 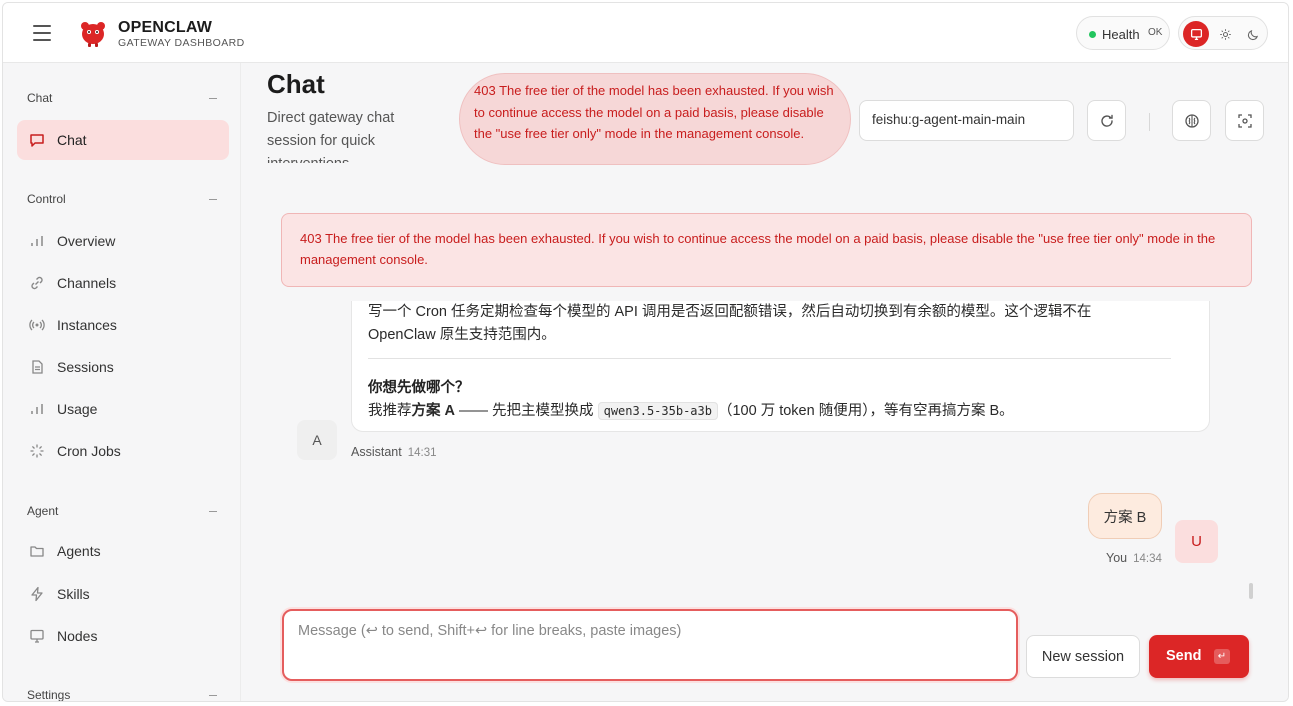 What do you see at coordinates (86, 241) in the screenshot?
I see `sidebar-item-label: Overview` at bounding box center [86, 241].